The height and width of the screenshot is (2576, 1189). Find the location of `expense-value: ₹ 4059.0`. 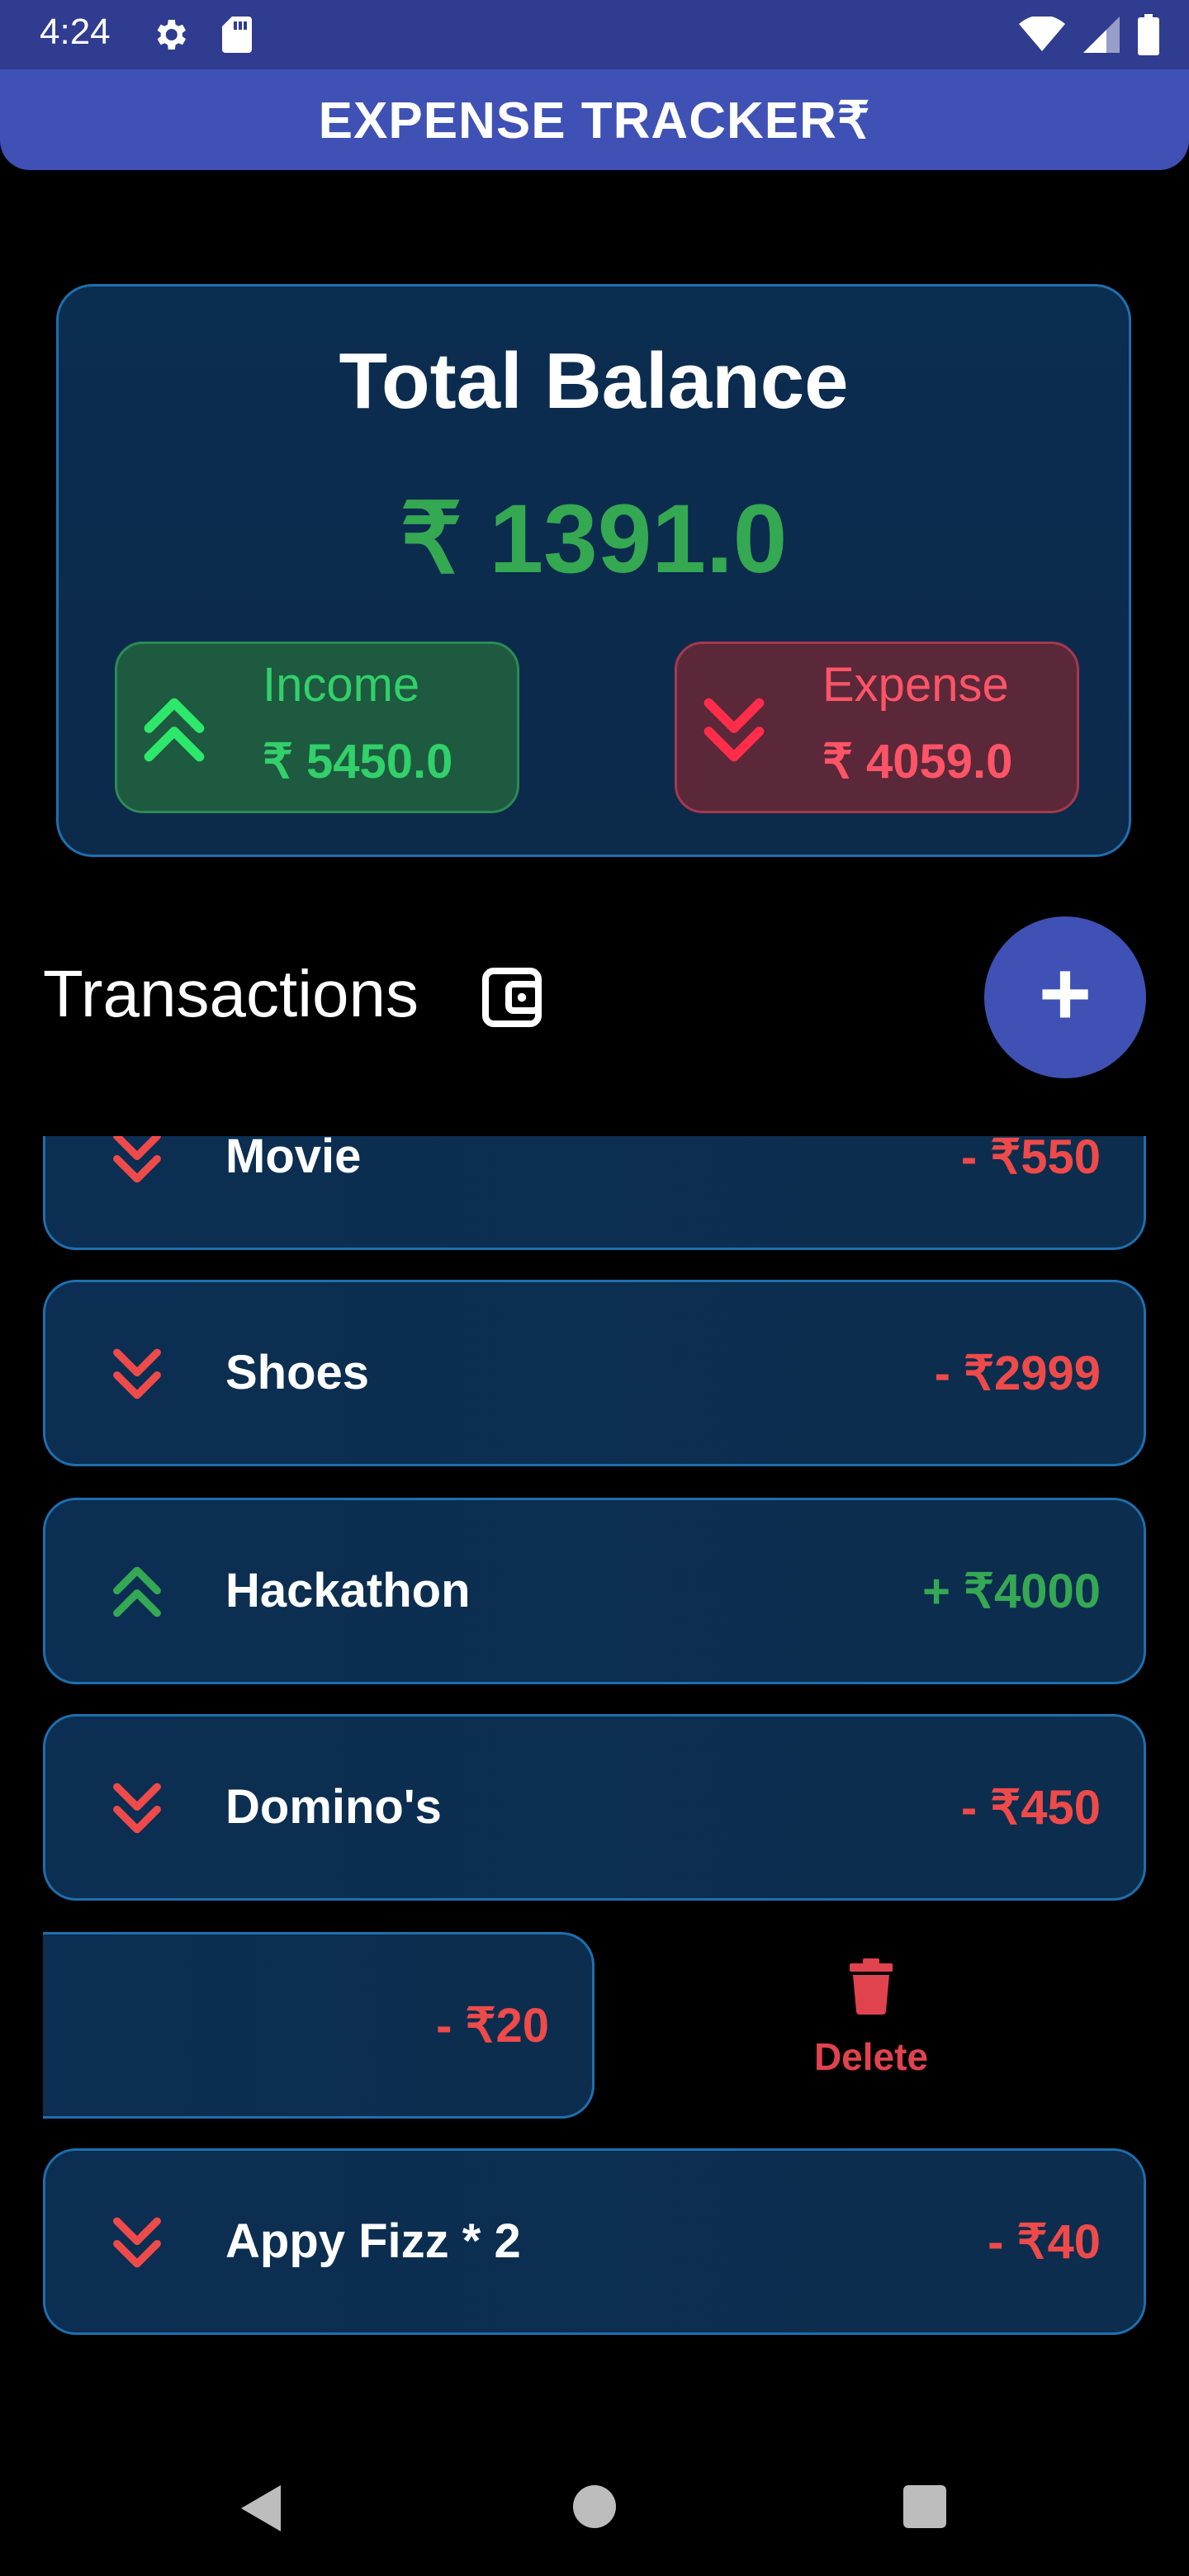

expense-value: ₹ 4059.0 is located at coordinates (917, 761).